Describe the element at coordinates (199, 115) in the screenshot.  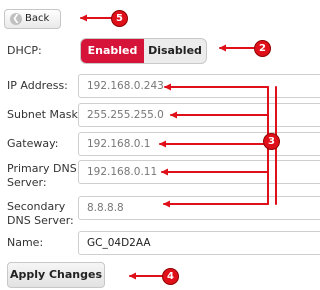
I see `subnet-mask-field: 255.255.255.0` at that location.